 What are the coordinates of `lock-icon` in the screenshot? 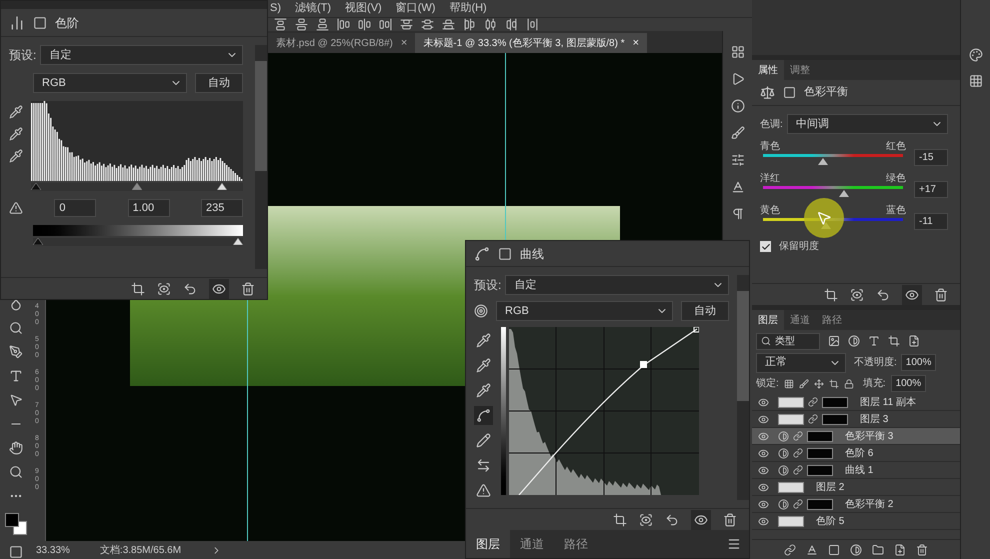 It's located at (849, 383).